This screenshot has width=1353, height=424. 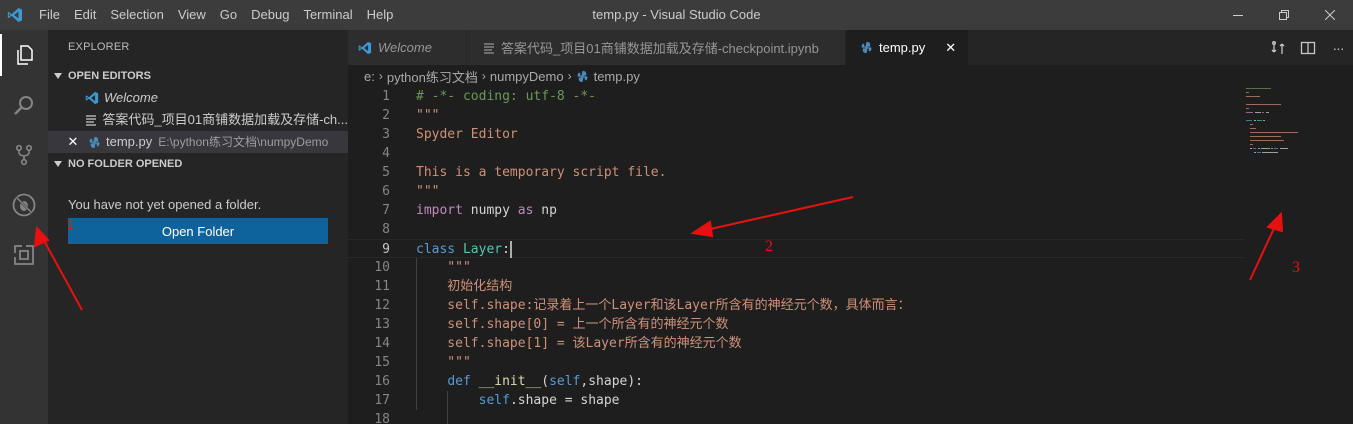 What do you see at coordinates (1278, 47) in the screenshot?
I see `compare-button` at bounding box center [1278, 47].